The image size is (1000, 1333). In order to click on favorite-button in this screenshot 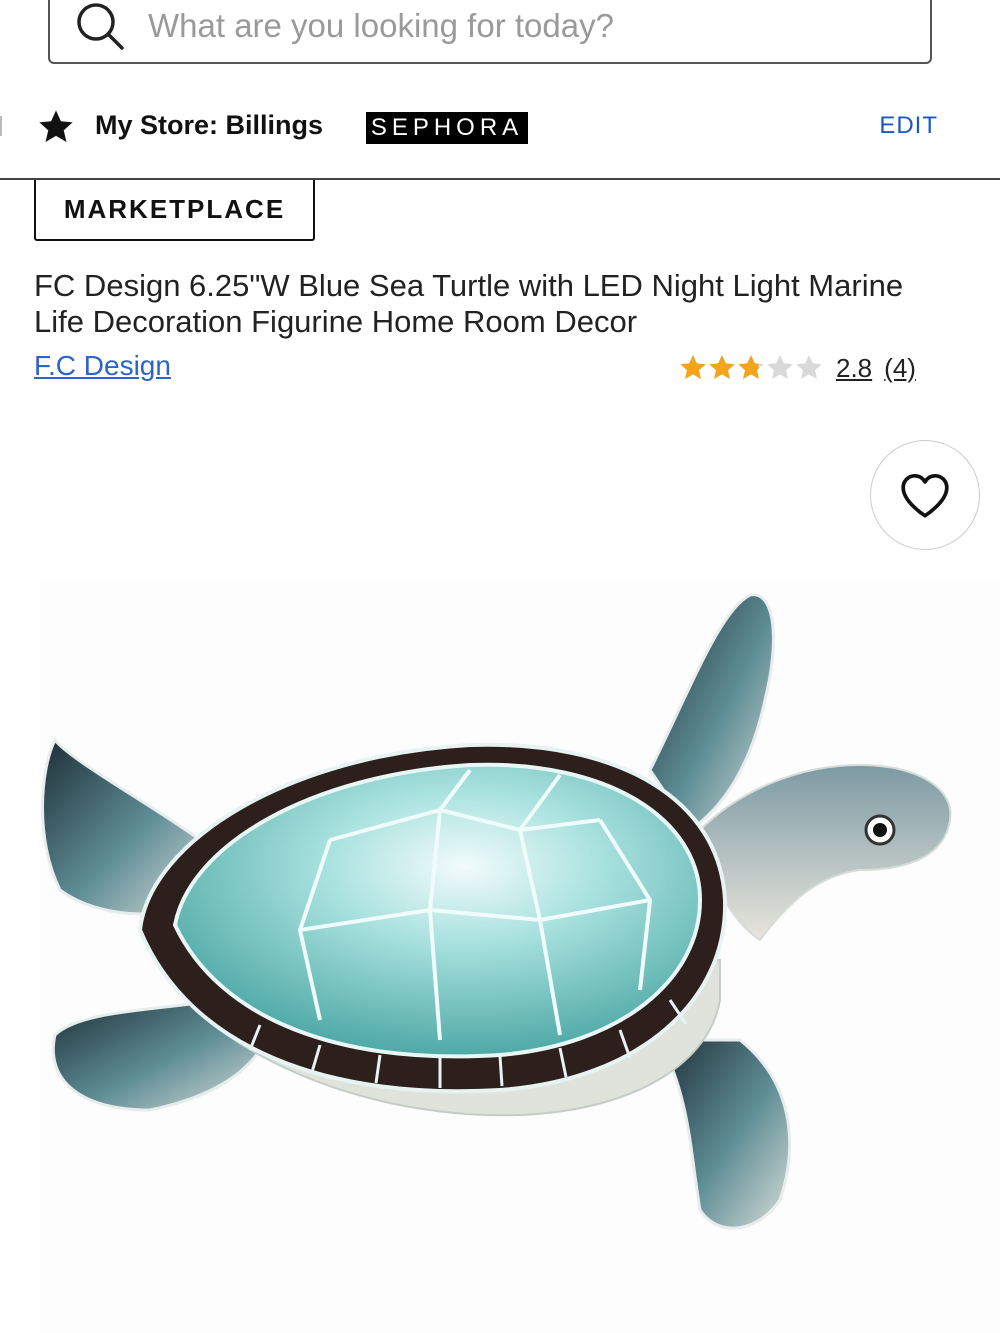, I will do `click(925, 495)`.